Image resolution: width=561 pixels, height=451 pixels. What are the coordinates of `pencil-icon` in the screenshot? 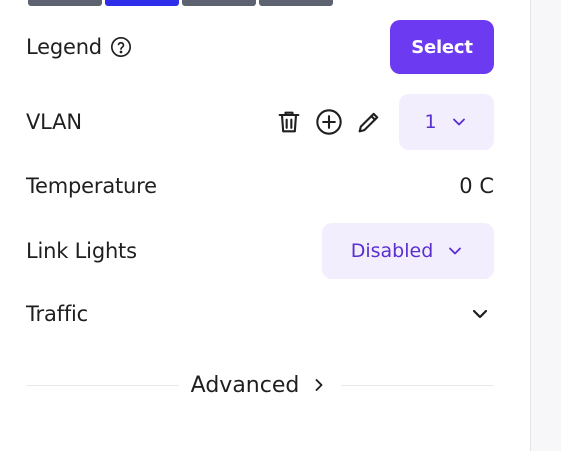 It's located at (369, 122).